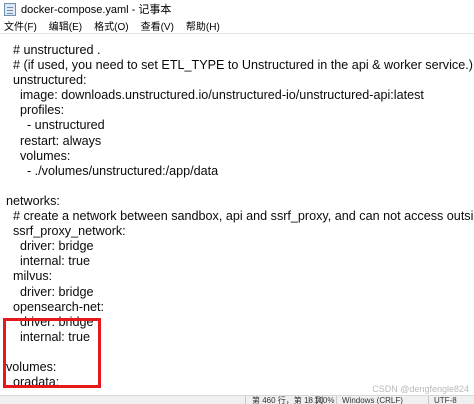 Image resolution: width=474 pixels, height=404 pixels. What do you see at coordinates (237, 9) in the screenshot?
I see `title-bar: docker-compose.yaml - 记事本` at bounding box center [237, 9].